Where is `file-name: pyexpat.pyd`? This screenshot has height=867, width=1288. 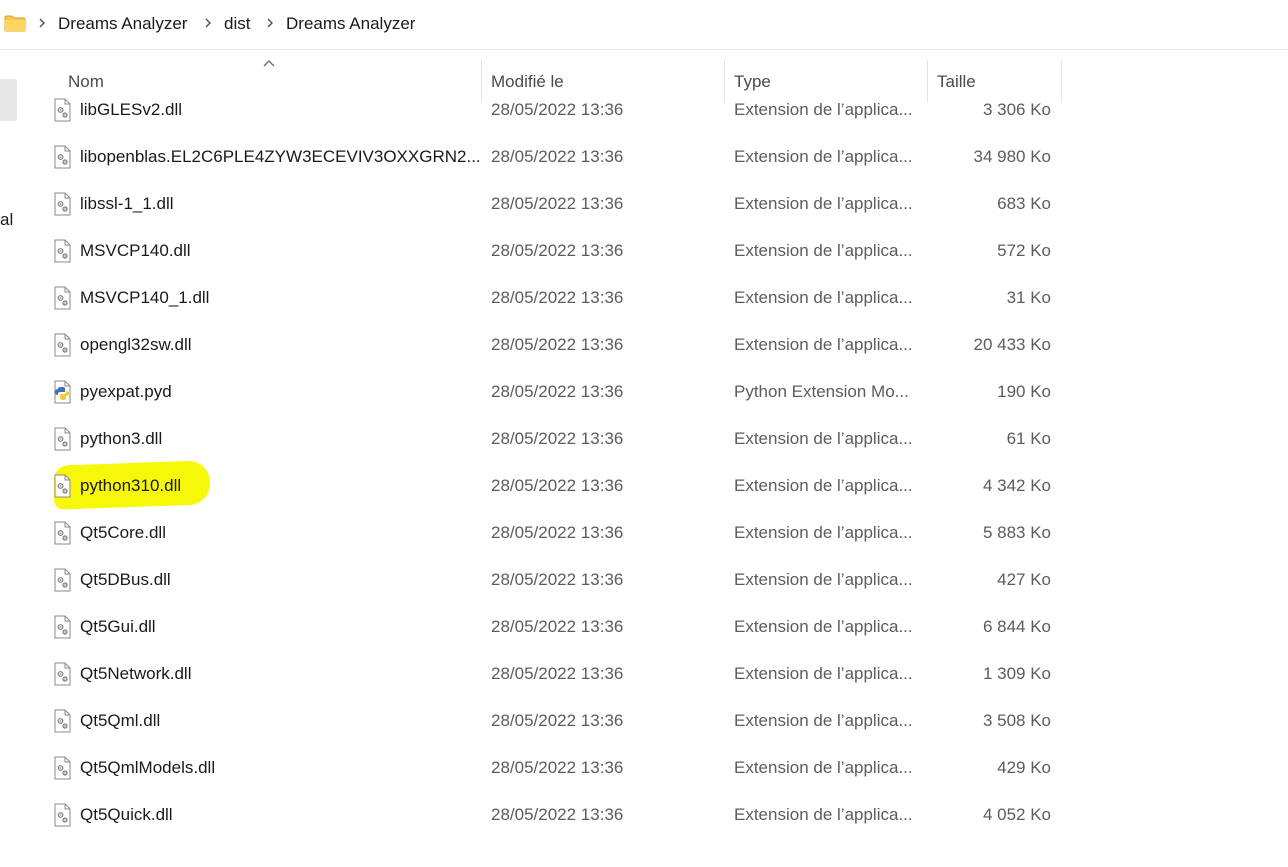
file-name: pyexpat.pyd is located at coordinates (126, 391).